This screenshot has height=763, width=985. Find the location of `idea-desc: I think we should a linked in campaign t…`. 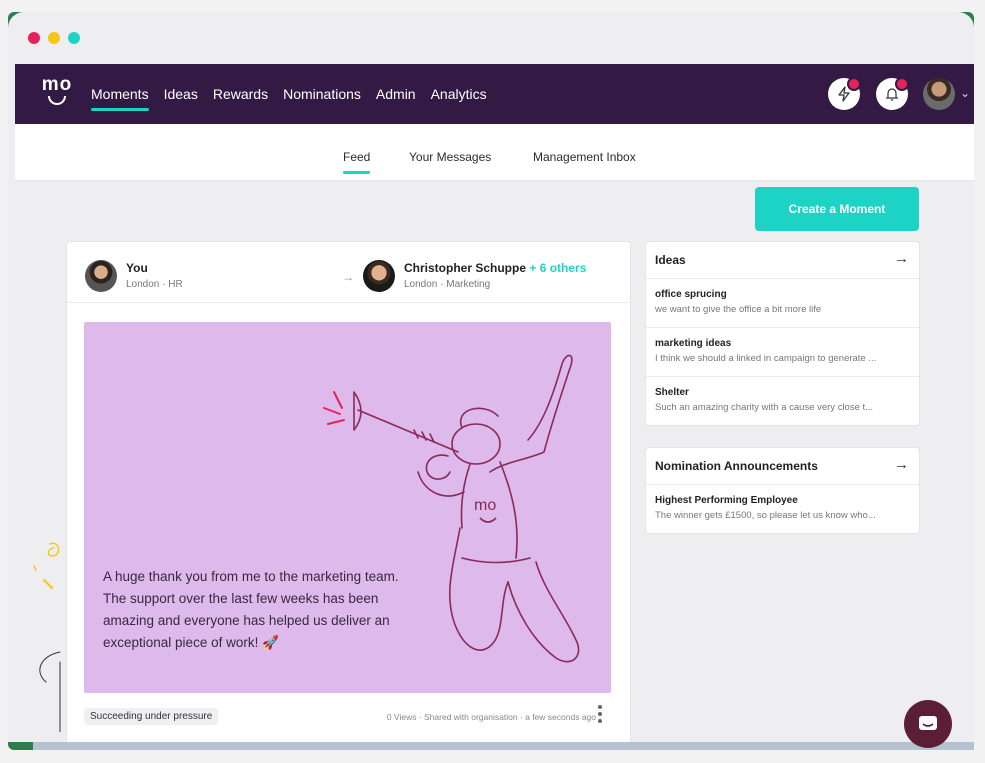

idea-desc: I think we should a linked in campaign t… is located at coordinates (766, 358).